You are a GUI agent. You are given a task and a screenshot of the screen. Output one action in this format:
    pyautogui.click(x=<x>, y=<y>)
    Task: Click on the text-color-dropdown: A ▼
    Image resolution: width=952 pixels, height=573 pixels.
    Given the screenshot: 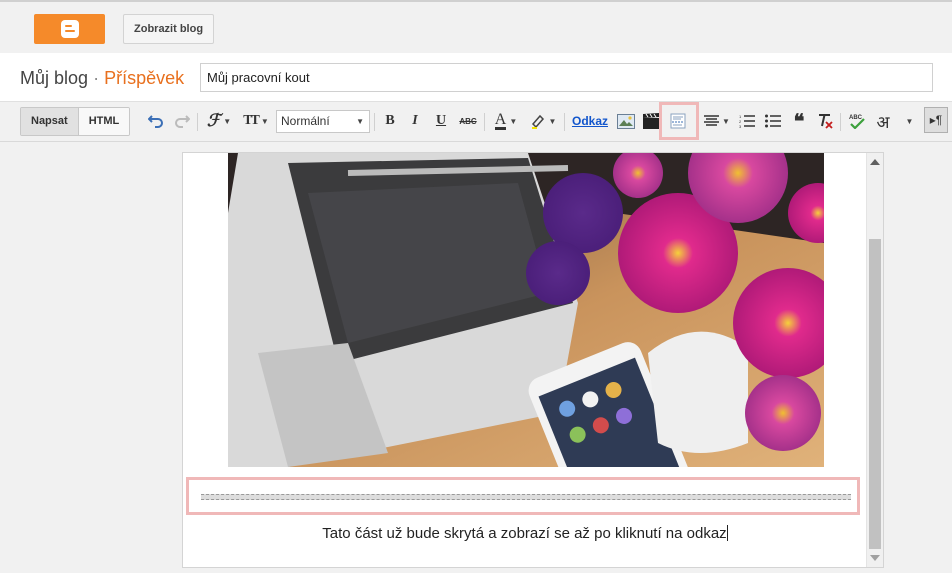 What is the action you would take?
    pyautogui.click(x=506, y=121)
    